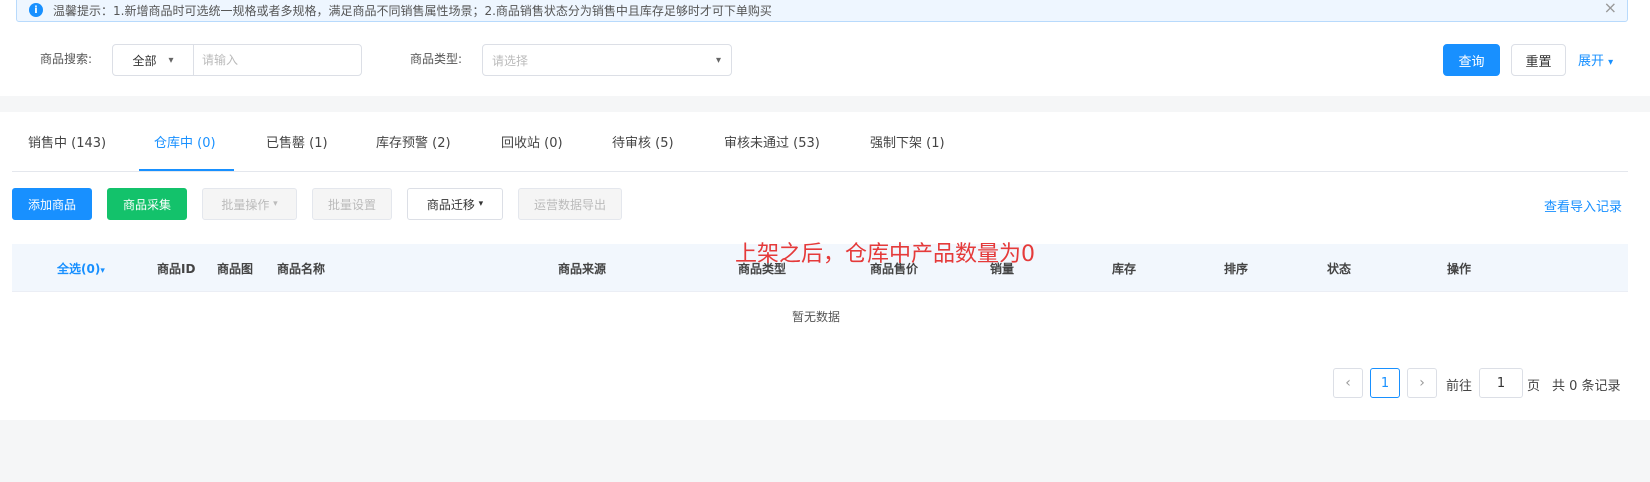 Image resolution: width=1650 pixels, height=482 pixels. Describe the element at coordinates (245, 204) in the screenshot. I see `batch-operation-label: 批量操作` at that location.